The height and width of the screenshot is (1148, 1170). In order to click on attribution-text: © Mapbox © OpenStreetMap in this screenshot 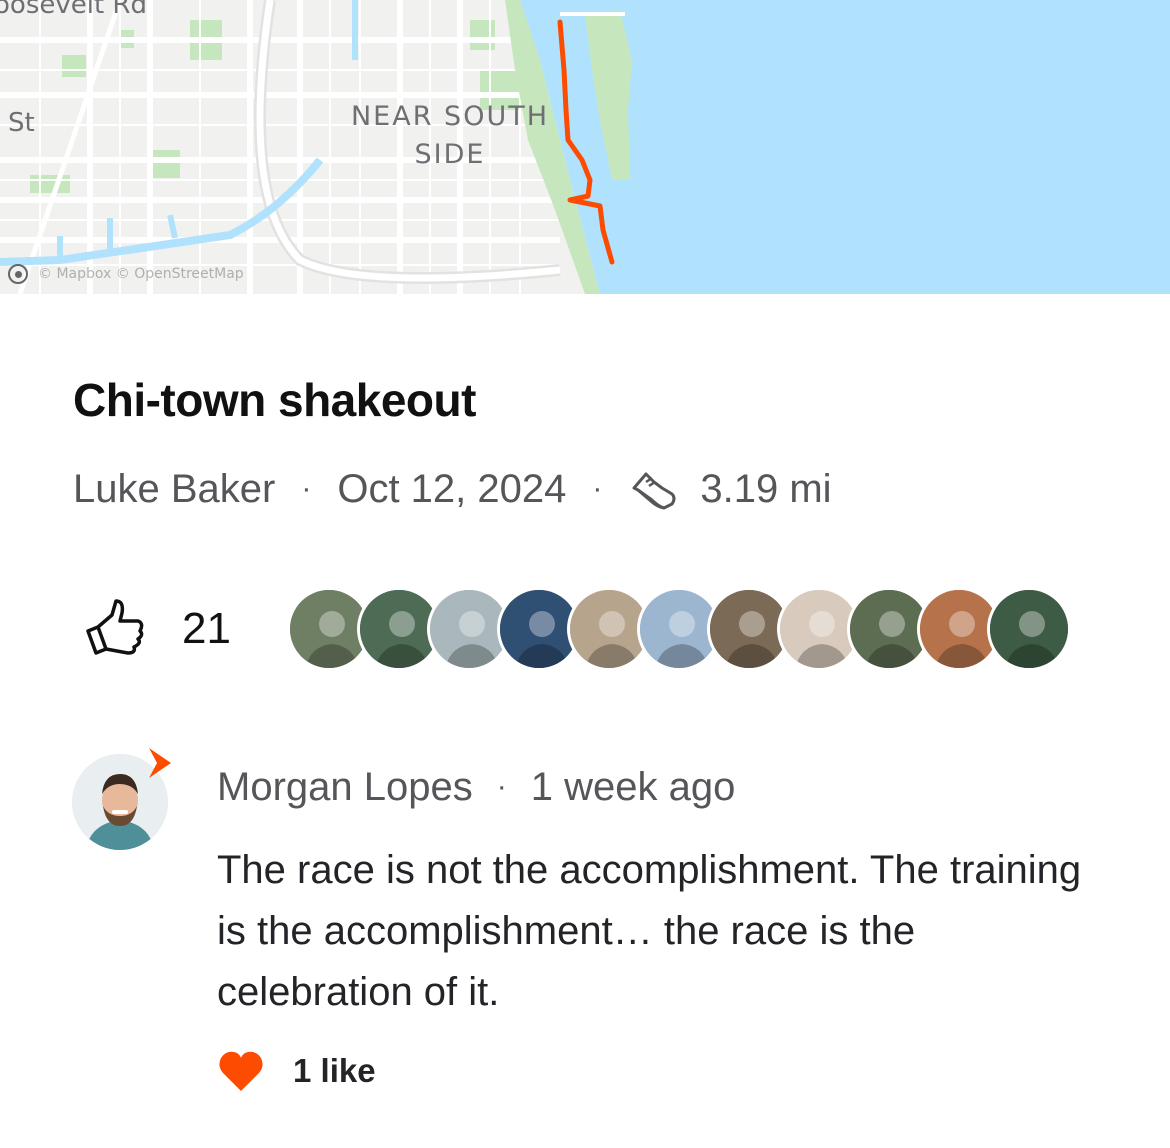, I will do `click(141, 274)`.